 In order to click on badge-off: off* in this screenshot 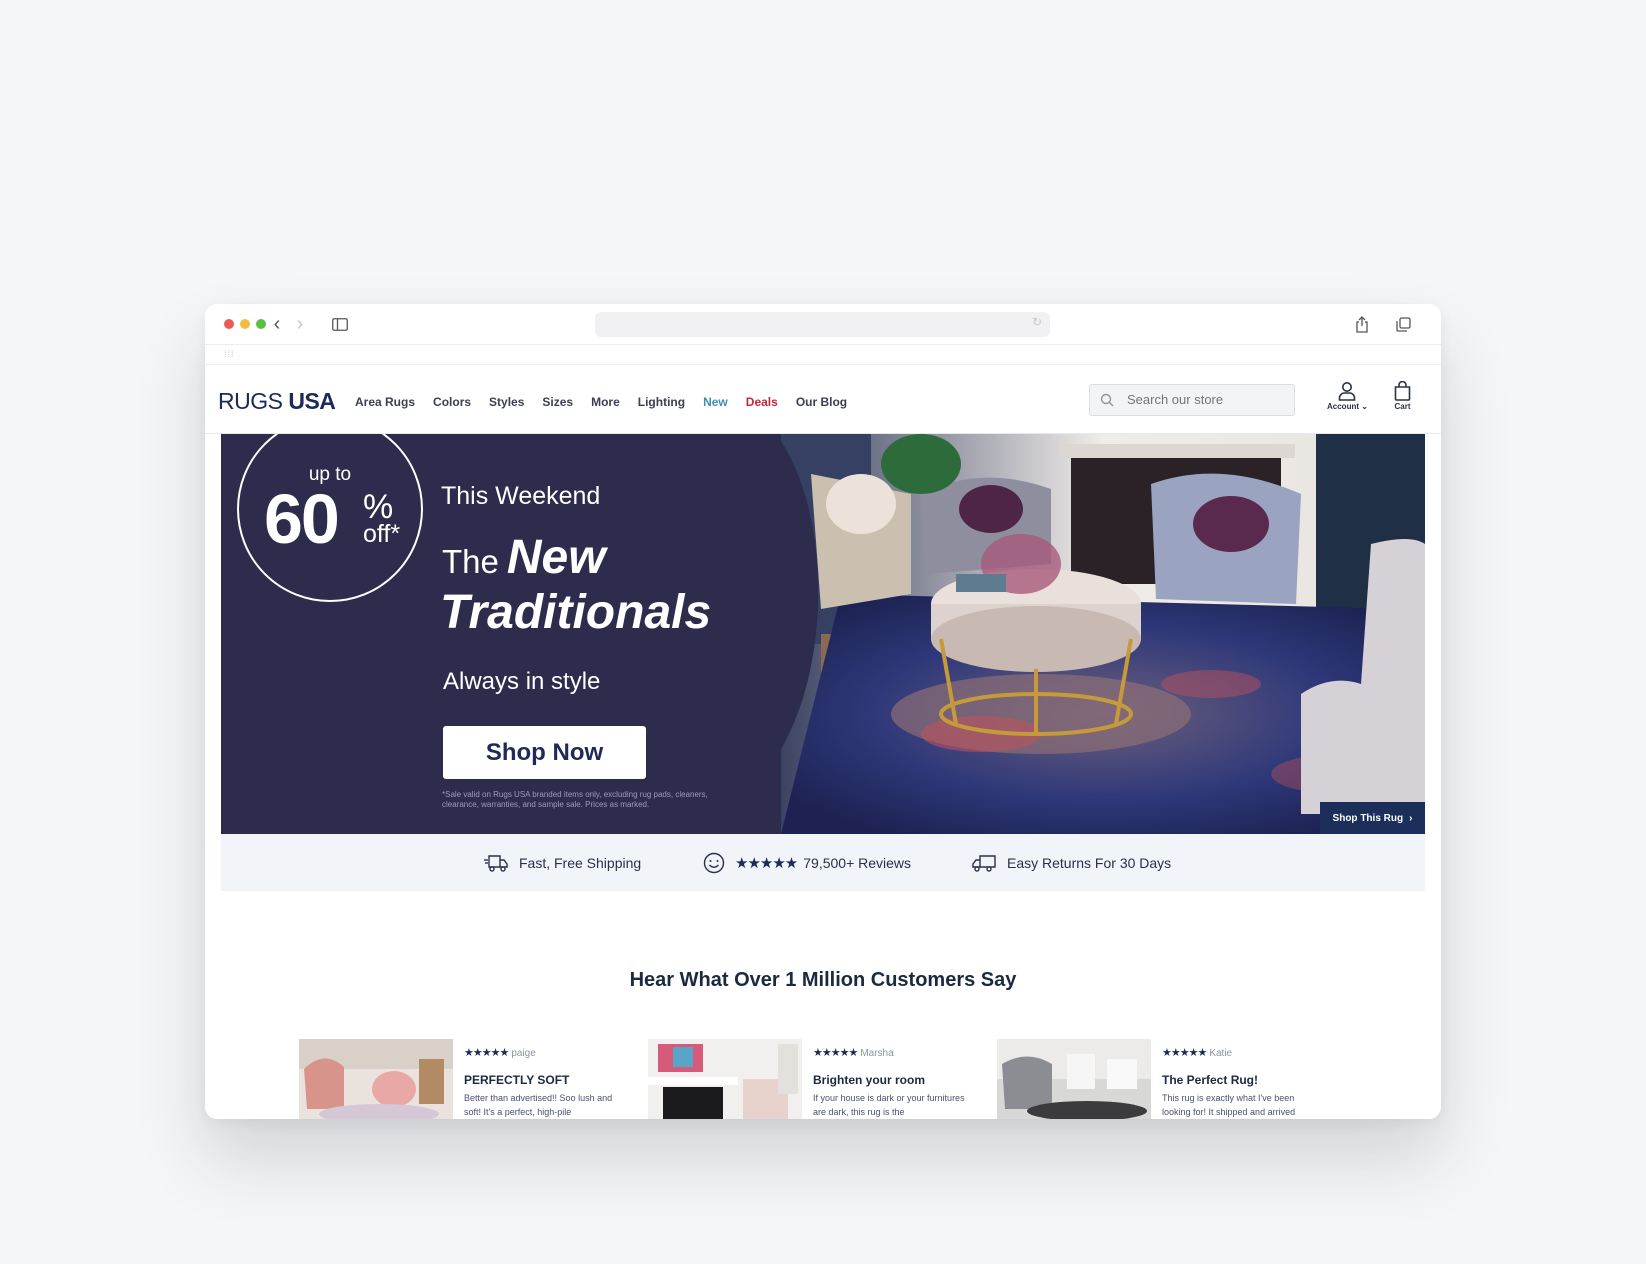, I will do `click(382, 534)`.